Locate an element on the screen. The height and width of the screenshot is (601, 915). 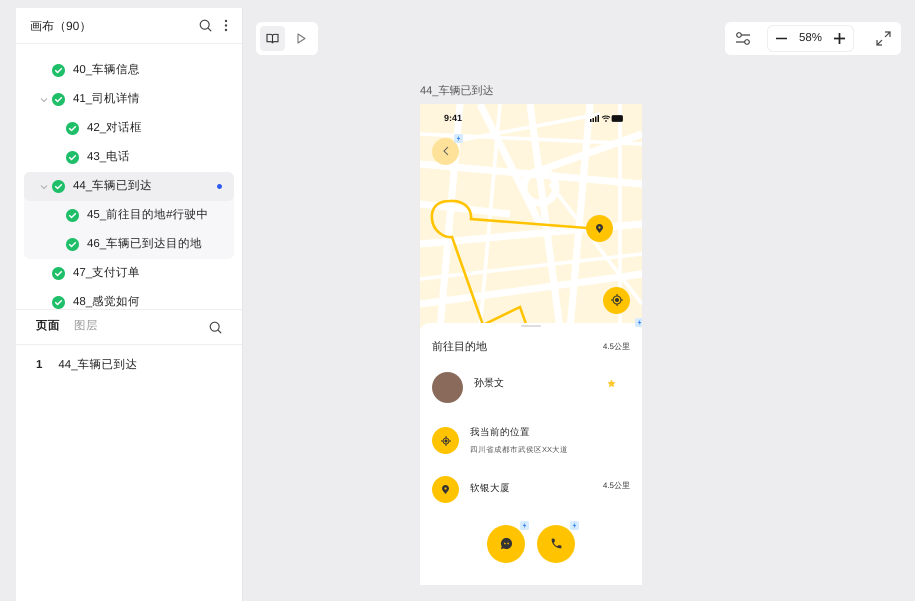
location-row: 软银大厦 4.5公里 is located at coordinates (531, 489).